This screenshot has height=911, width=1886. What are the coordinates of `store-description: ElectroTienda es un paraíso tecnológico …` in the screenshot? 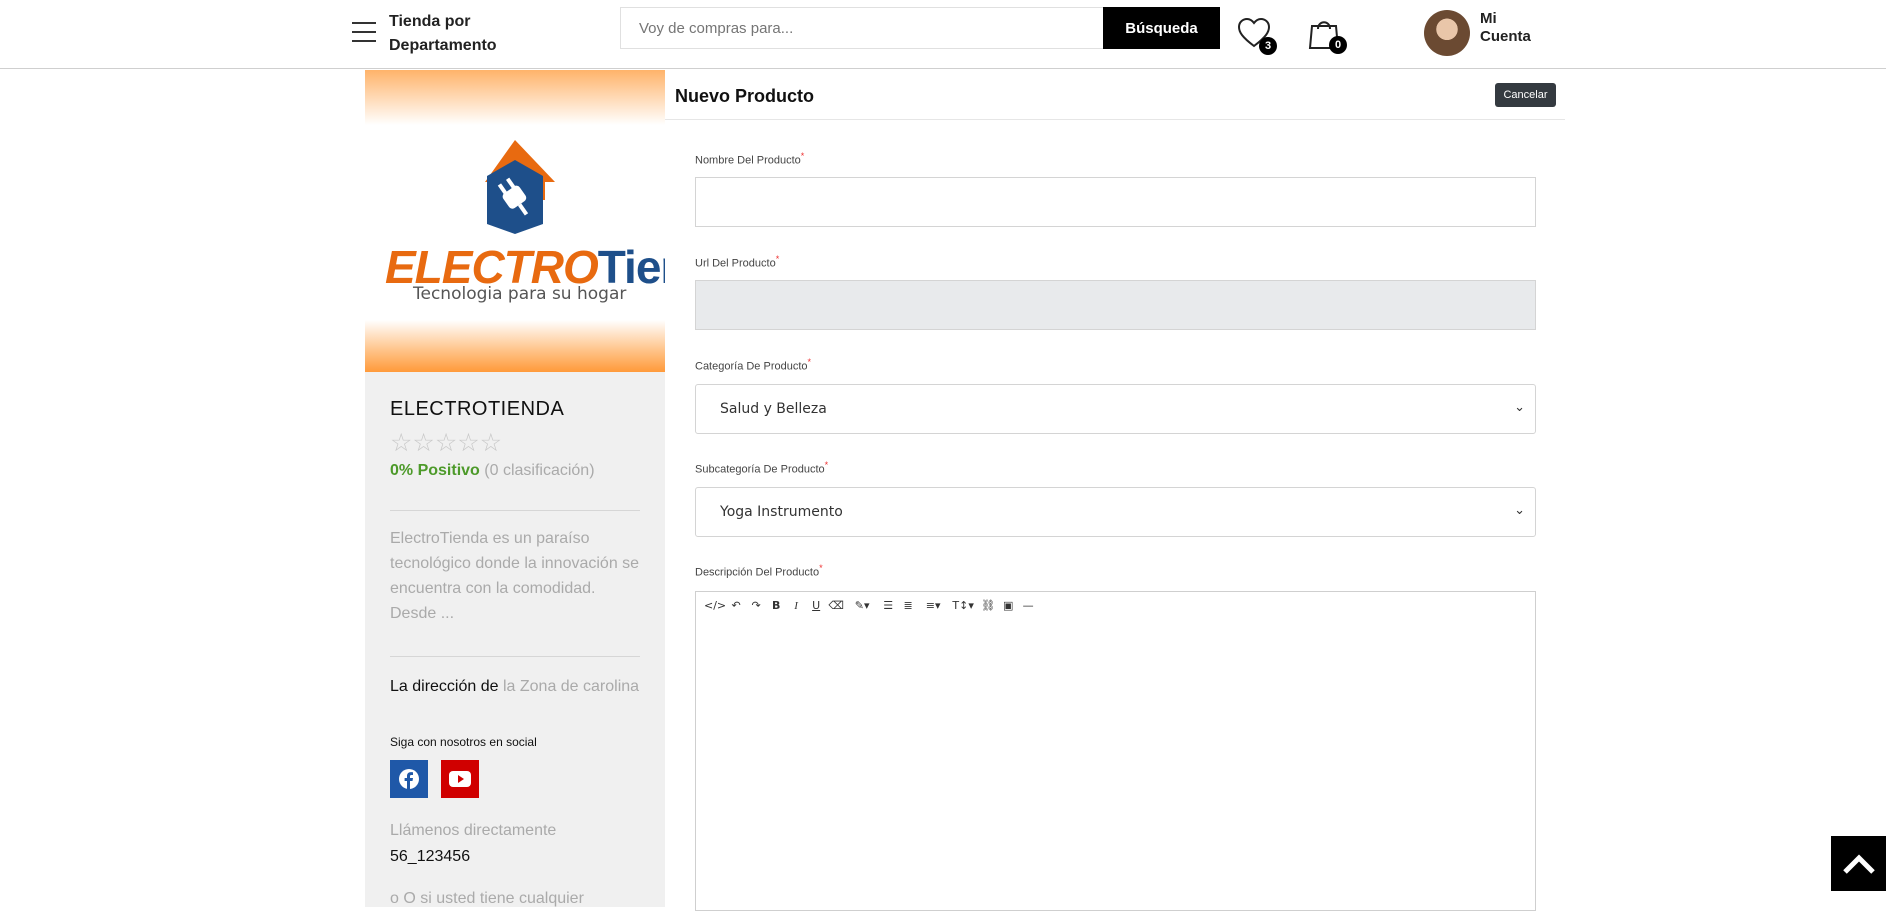 It's located at (515, 576).